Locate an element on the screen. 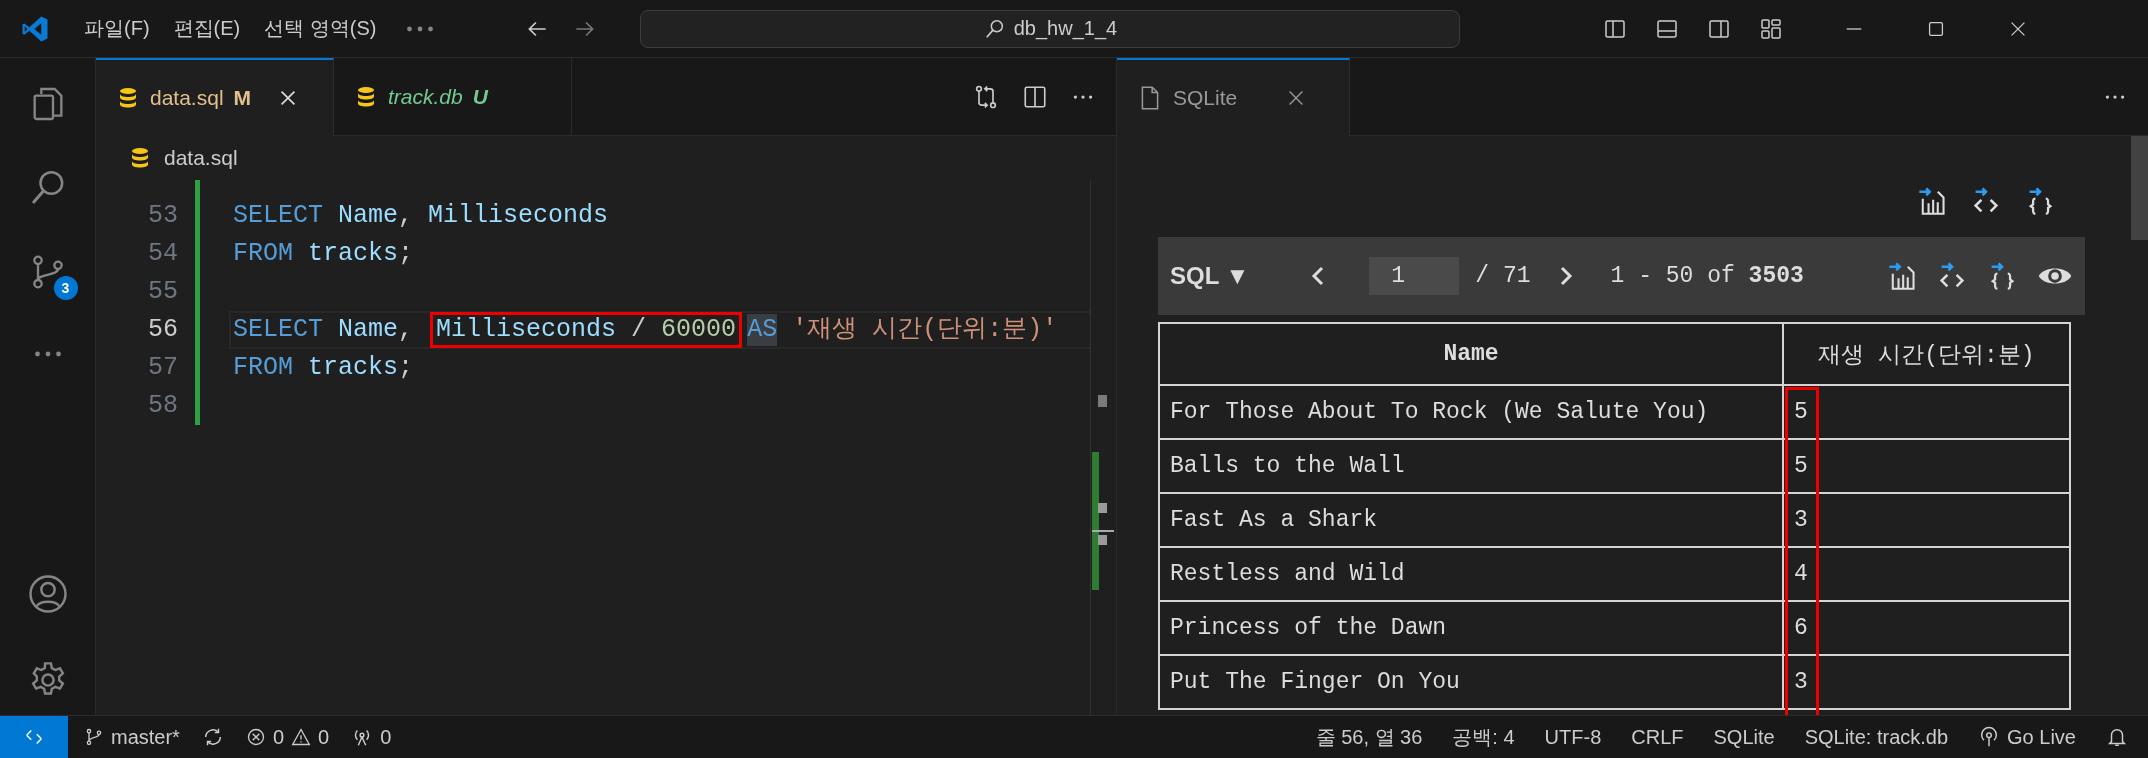 The height and width of the screenshot is (758, 2148). status-item: 공백: 4 is located at coordinates (1483, 737).